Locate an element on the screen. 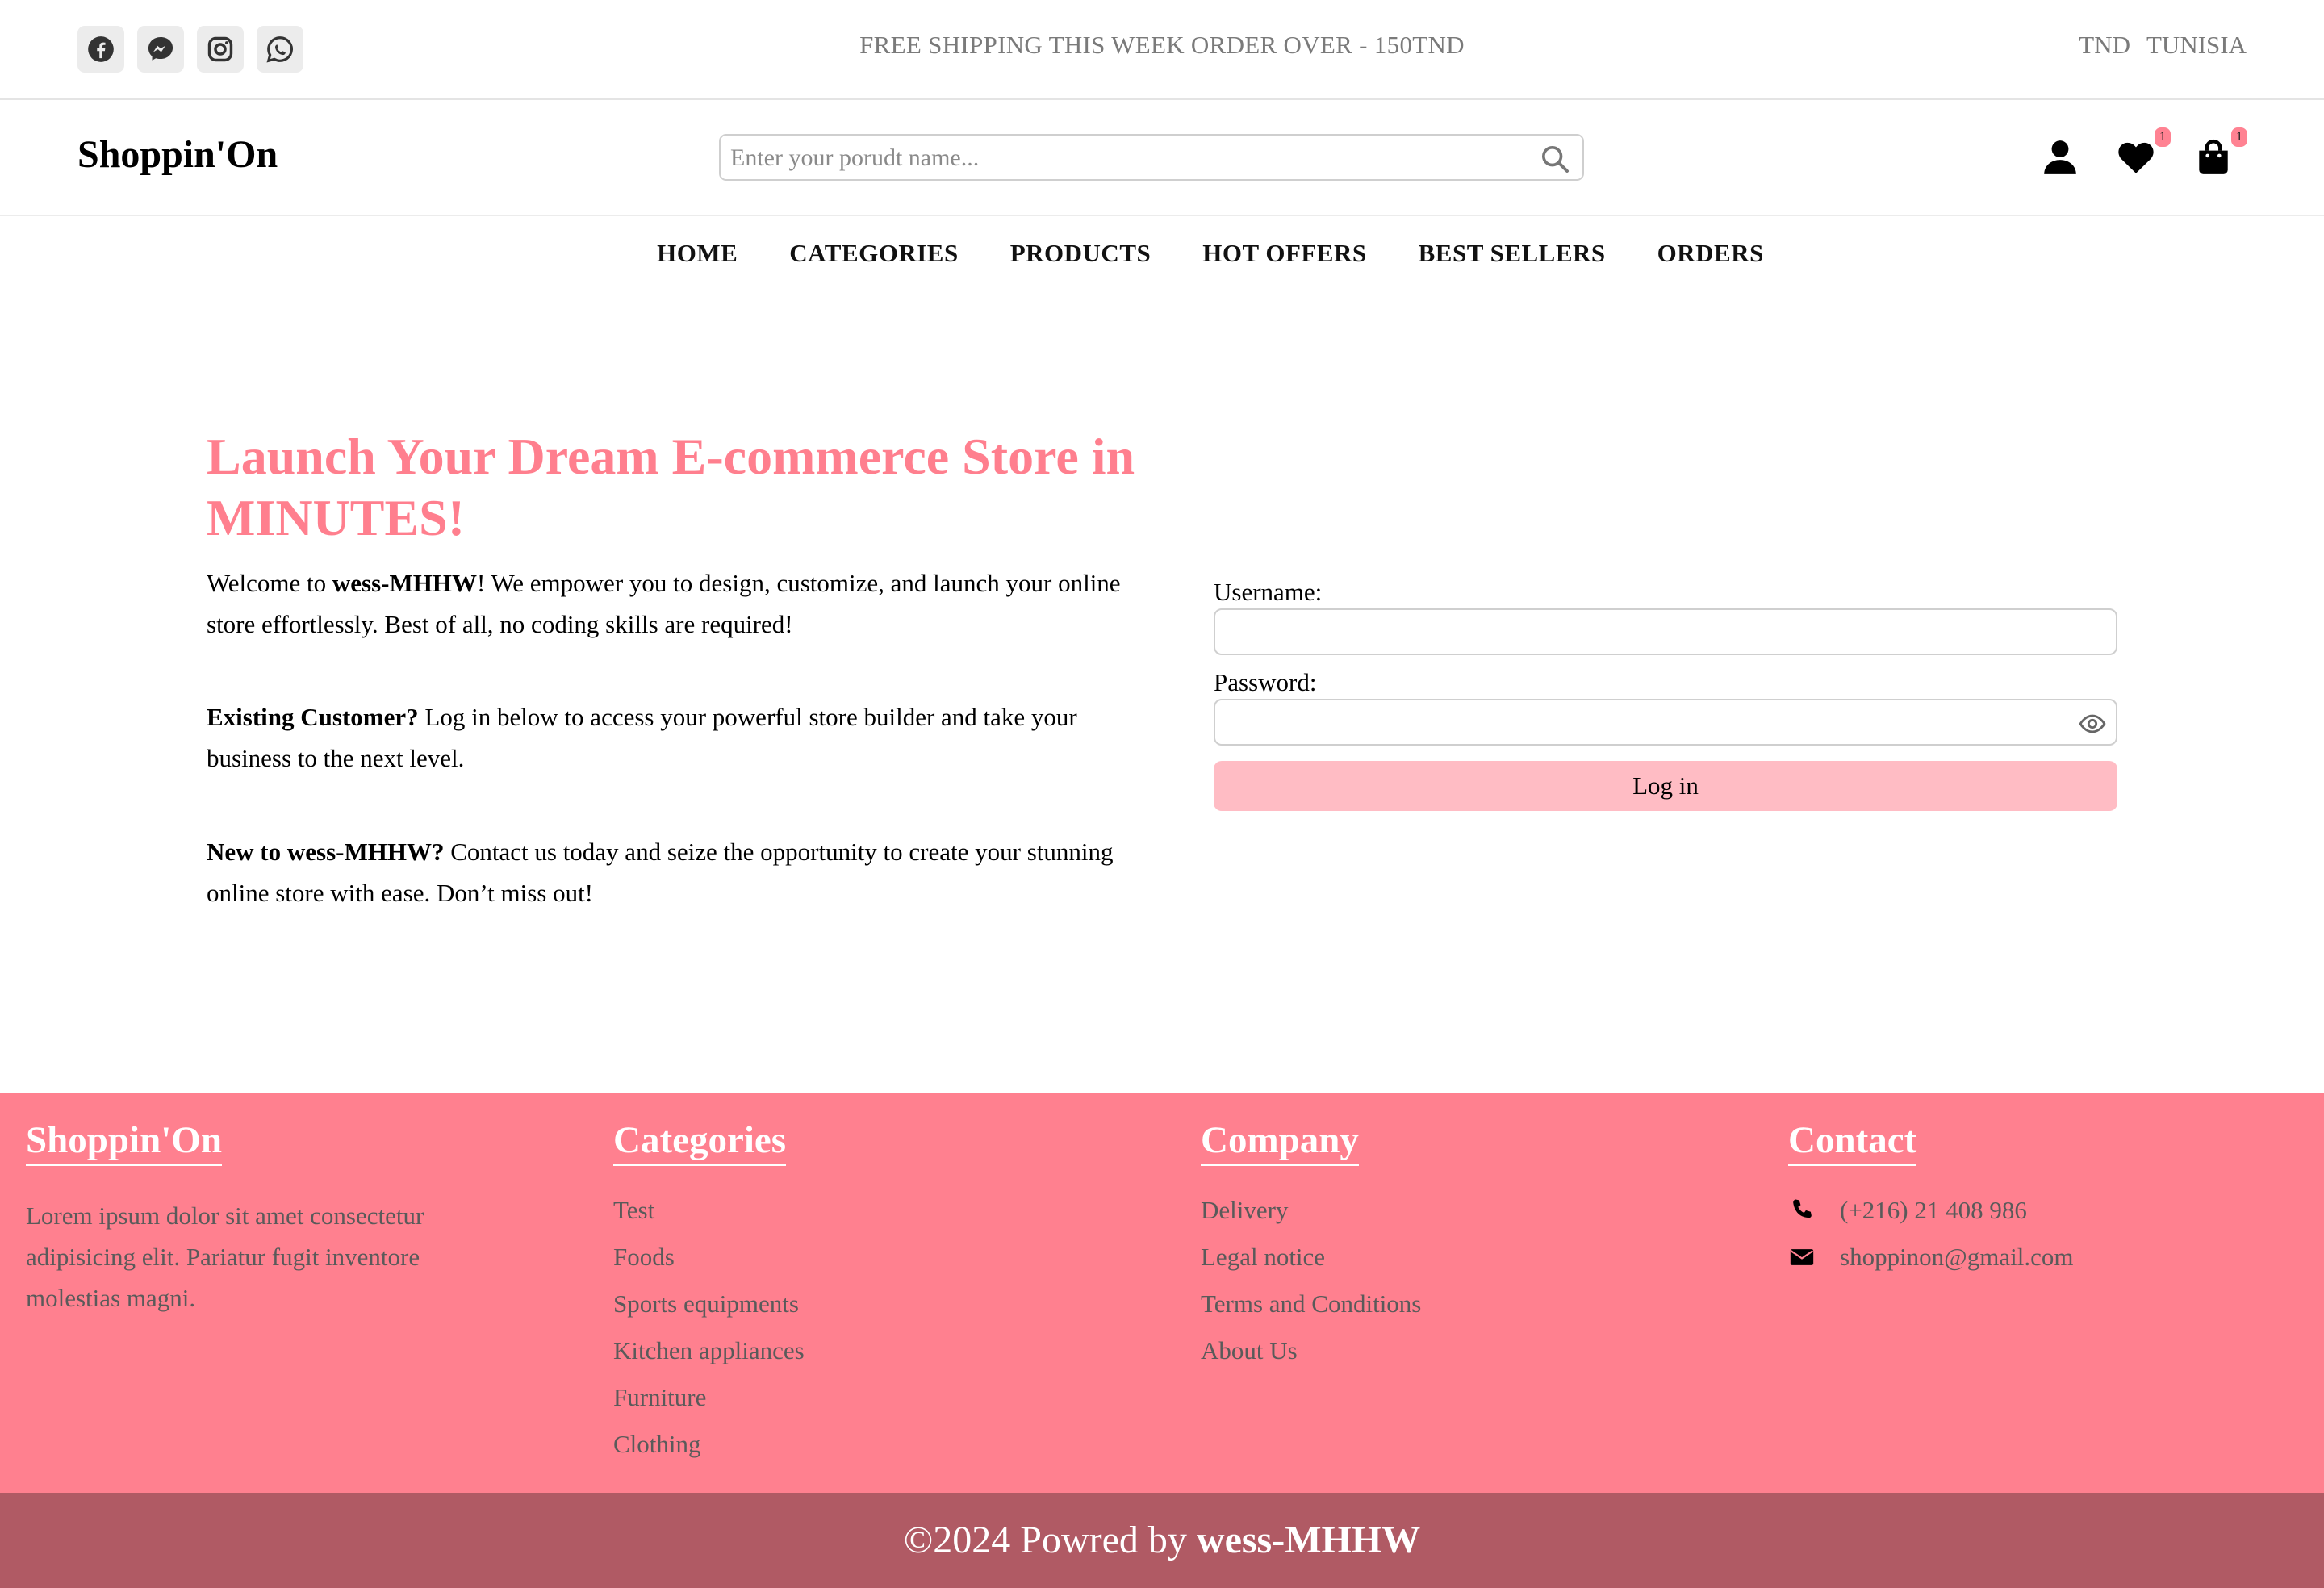 Image resolution: width=2324 pixels, height=1588 pixels. country-label: TUNISIA is located at coordinates (2197, 45).